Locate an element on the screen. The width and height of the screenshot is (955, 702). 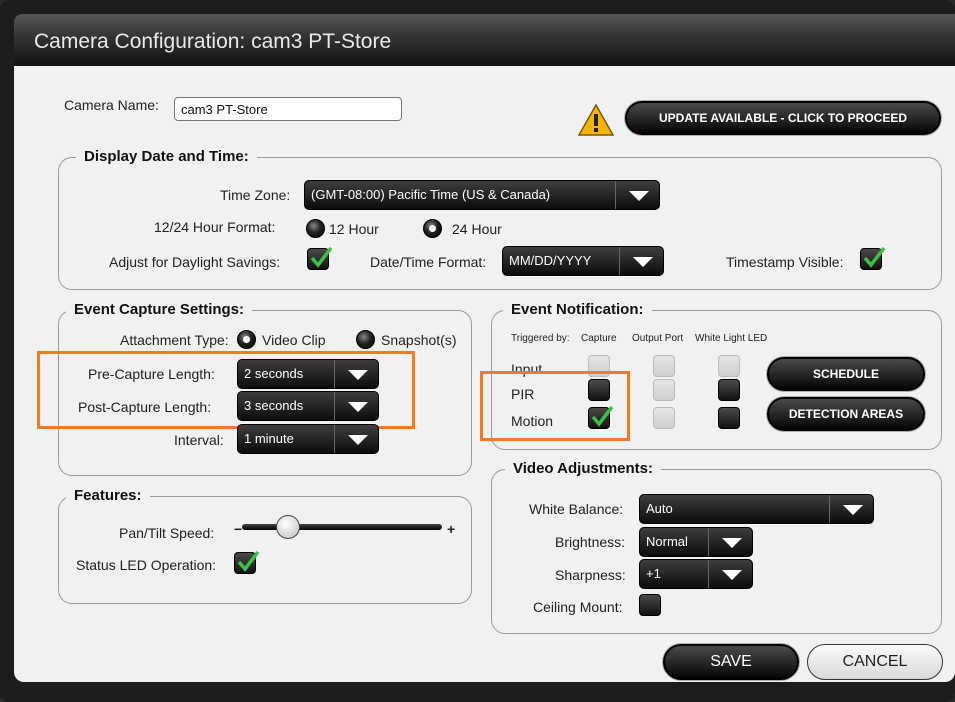
features-group is located at coordinates (265, 550).